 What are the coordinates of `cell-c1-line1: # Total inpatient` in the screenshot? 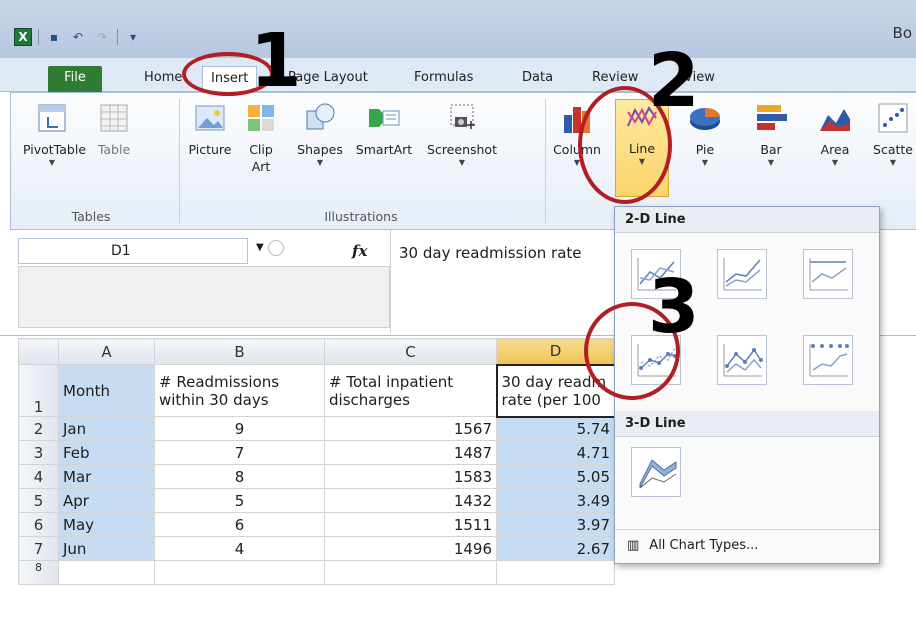 It's located at (391, 381).